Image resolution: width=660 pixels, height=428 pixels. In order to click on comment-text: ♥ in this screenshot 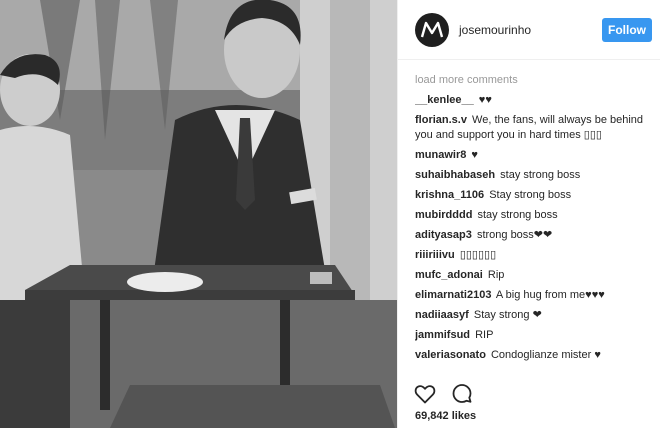, I will do `click(474, 155)`.